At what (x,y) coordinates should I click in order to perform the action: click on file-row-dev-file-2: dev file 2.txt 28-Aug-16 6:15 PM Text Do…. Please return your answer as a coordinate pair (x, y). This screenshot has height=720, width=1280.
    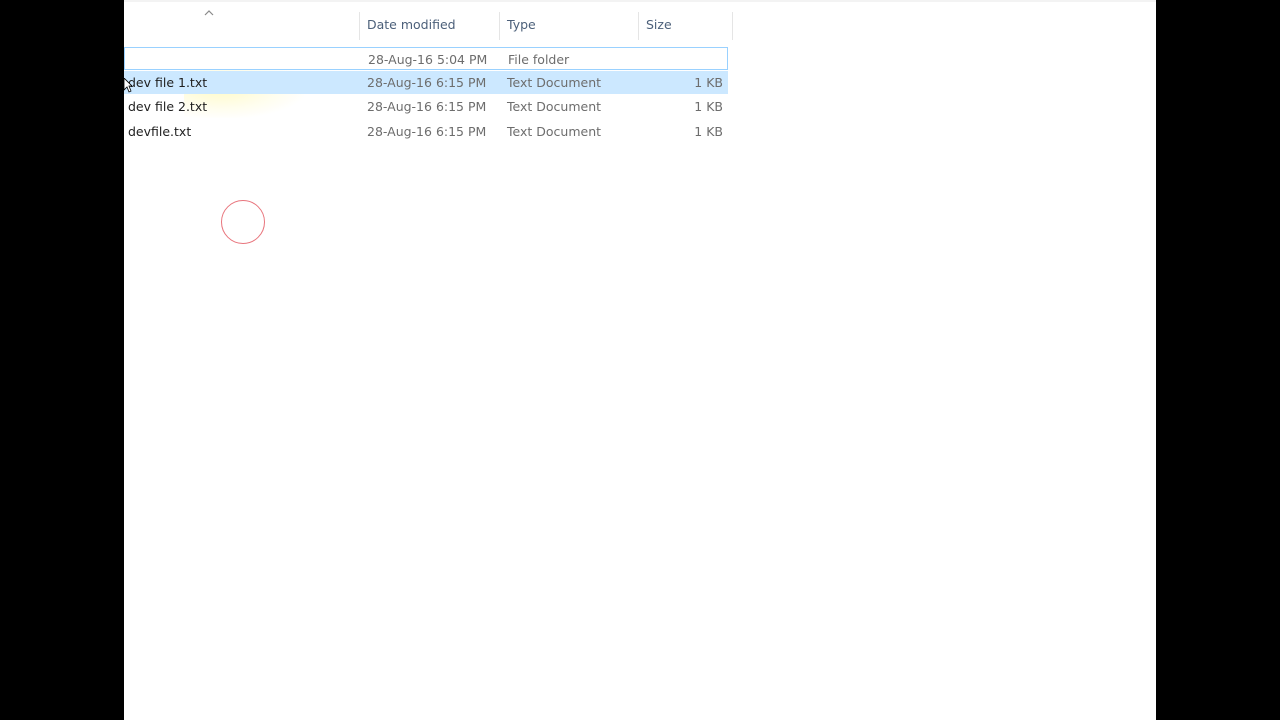
    Looking at the image, I should click on (426, 106).